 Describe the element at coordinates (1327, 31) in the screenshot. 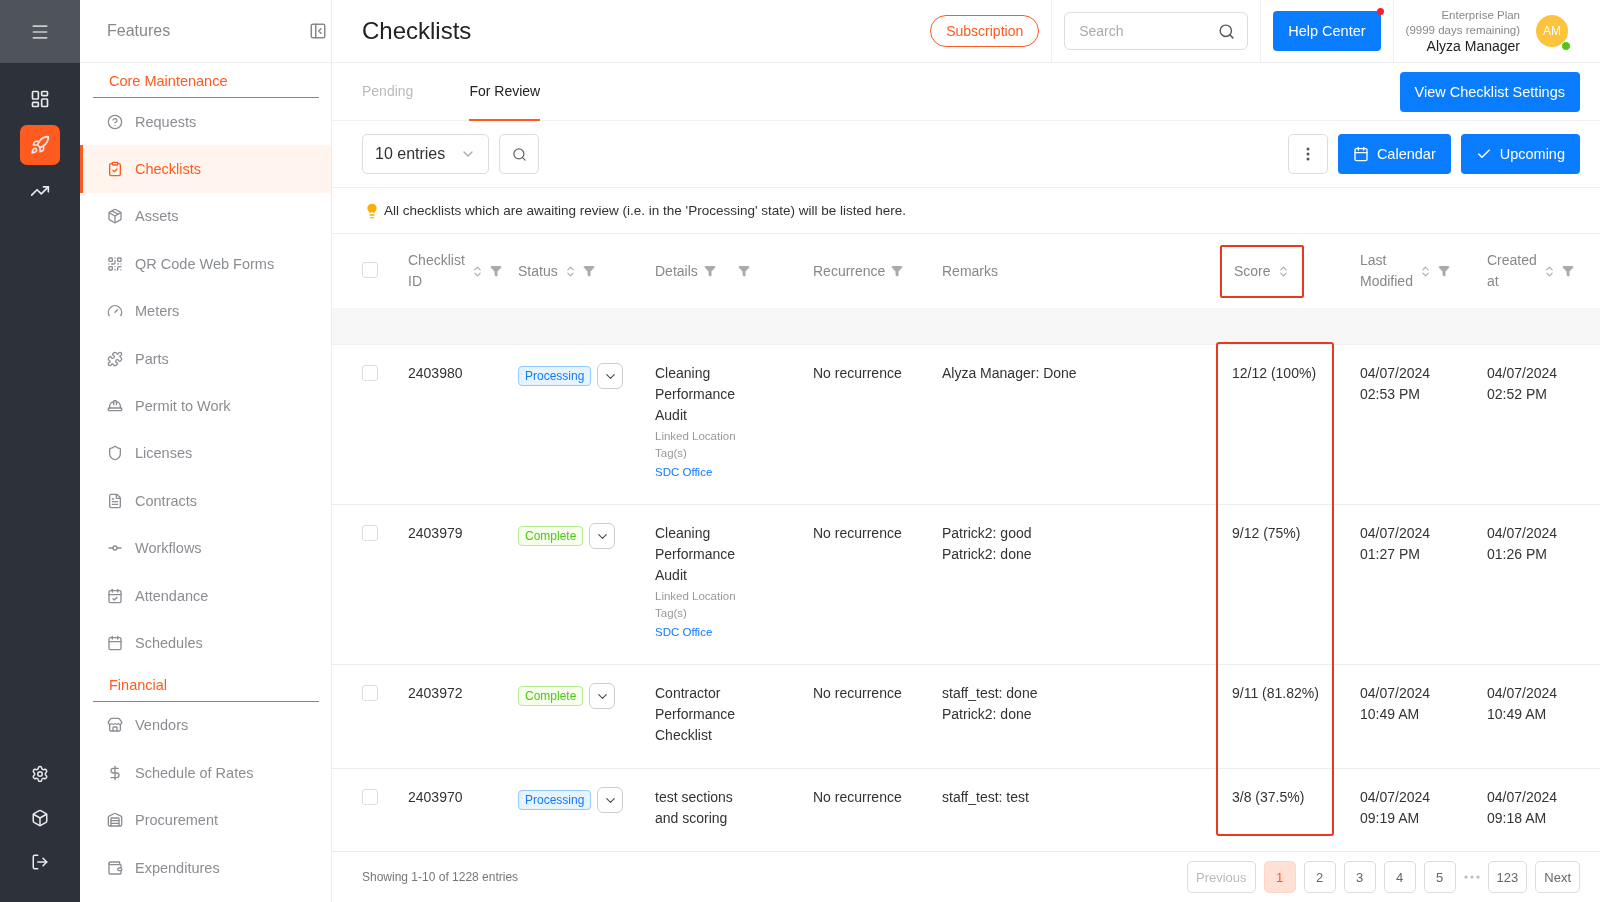

I see `help-center-button: Help Center` at that location.